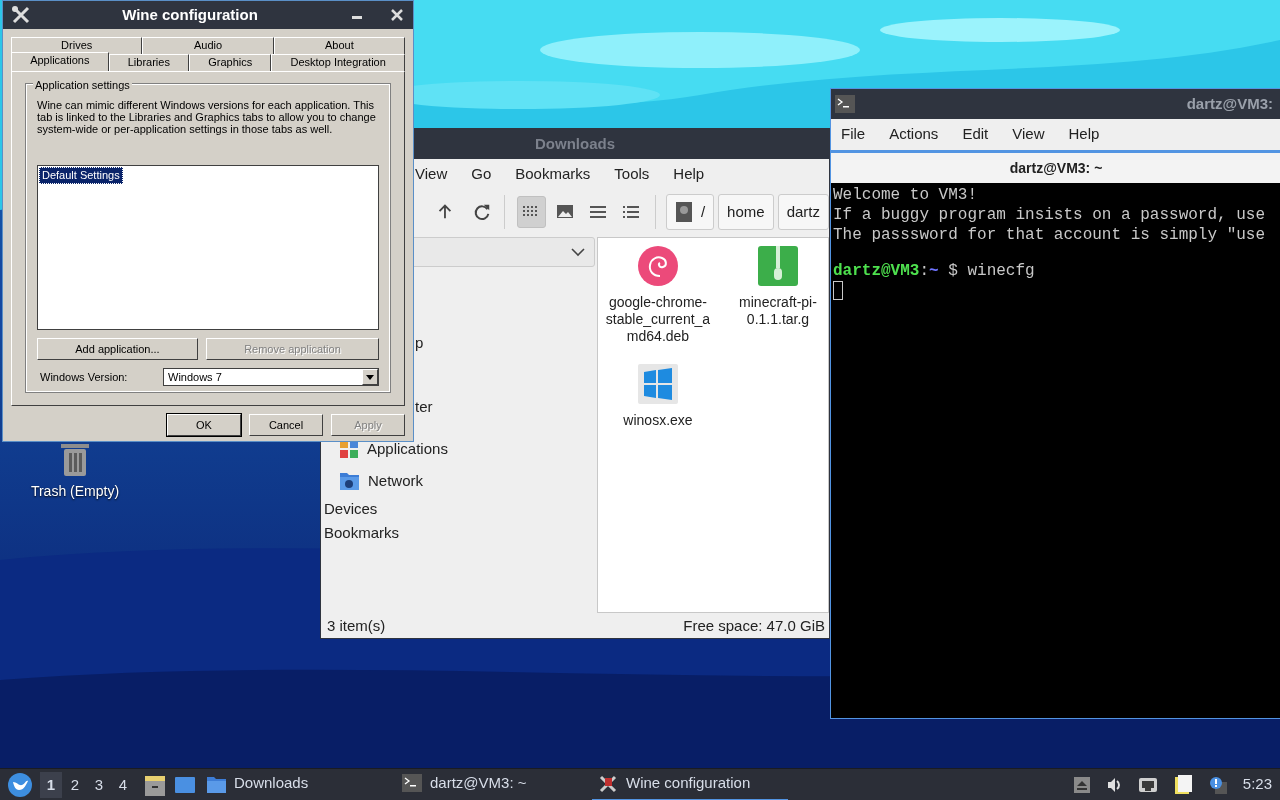  I want to click on menu-item: File, so click(853, 134).